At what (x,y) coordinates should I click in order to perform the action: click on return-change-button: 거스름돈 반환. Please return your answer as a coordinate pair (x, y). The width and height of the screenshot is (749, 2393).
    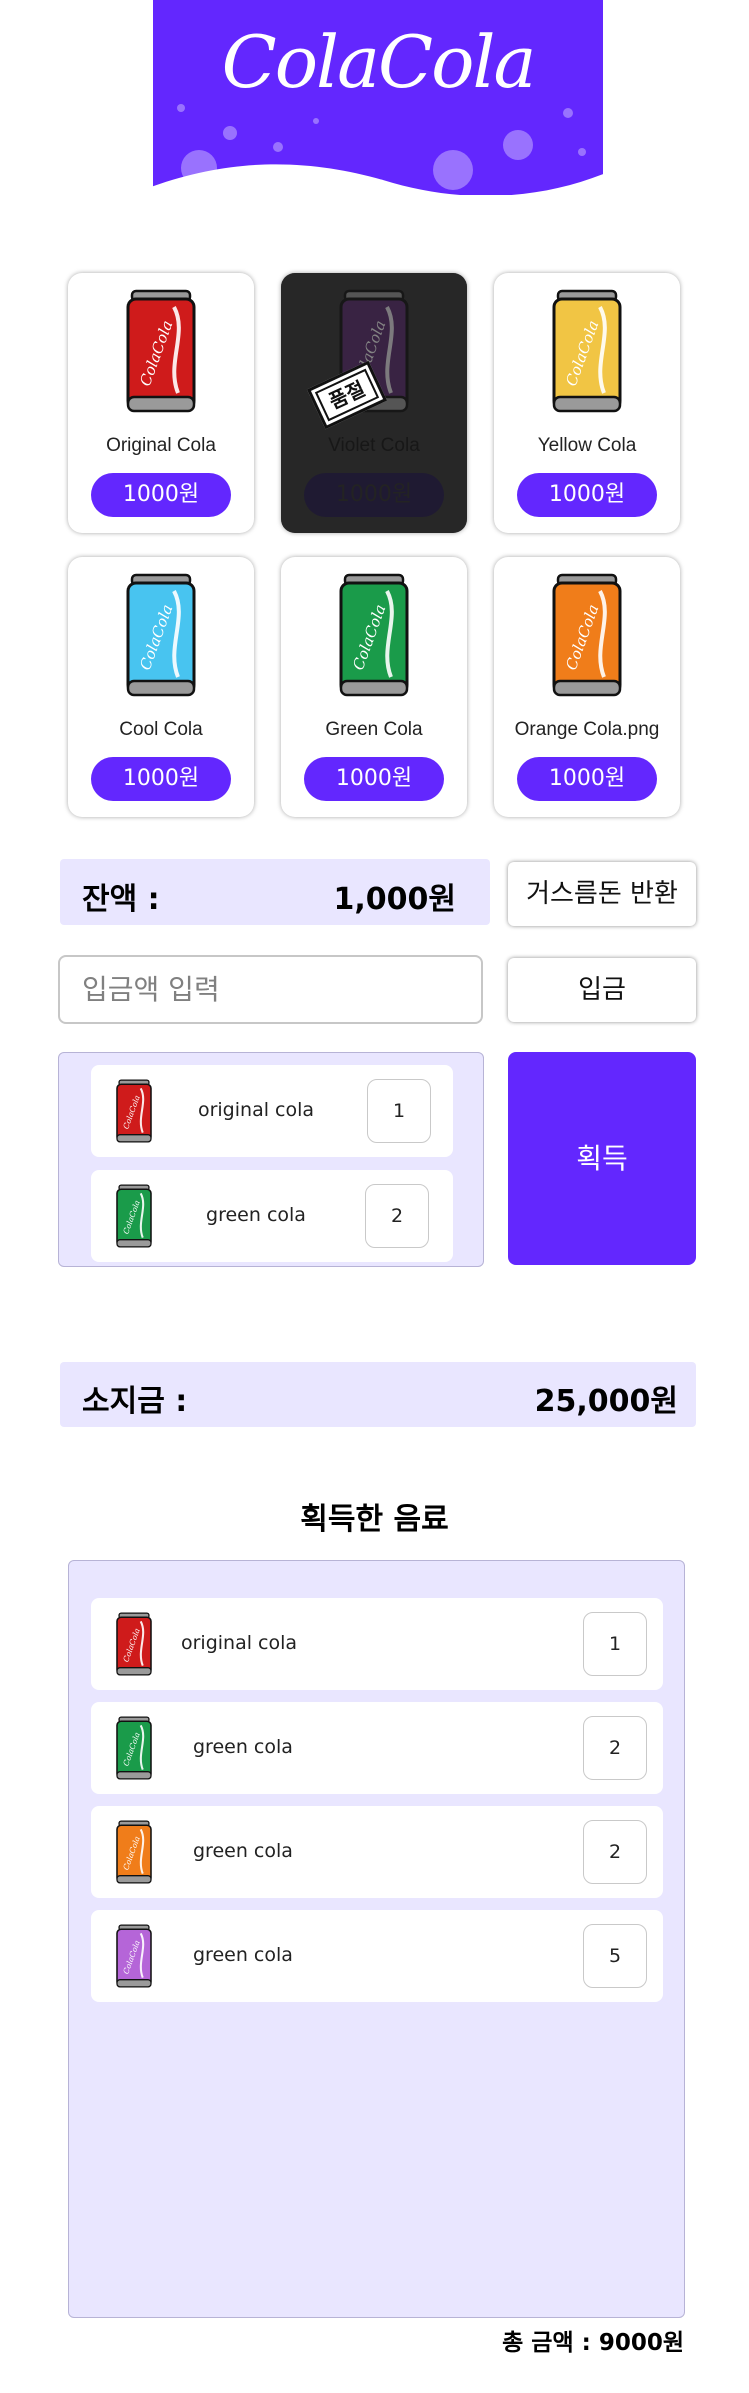
    Looking at the image, I should click on (602, 894).